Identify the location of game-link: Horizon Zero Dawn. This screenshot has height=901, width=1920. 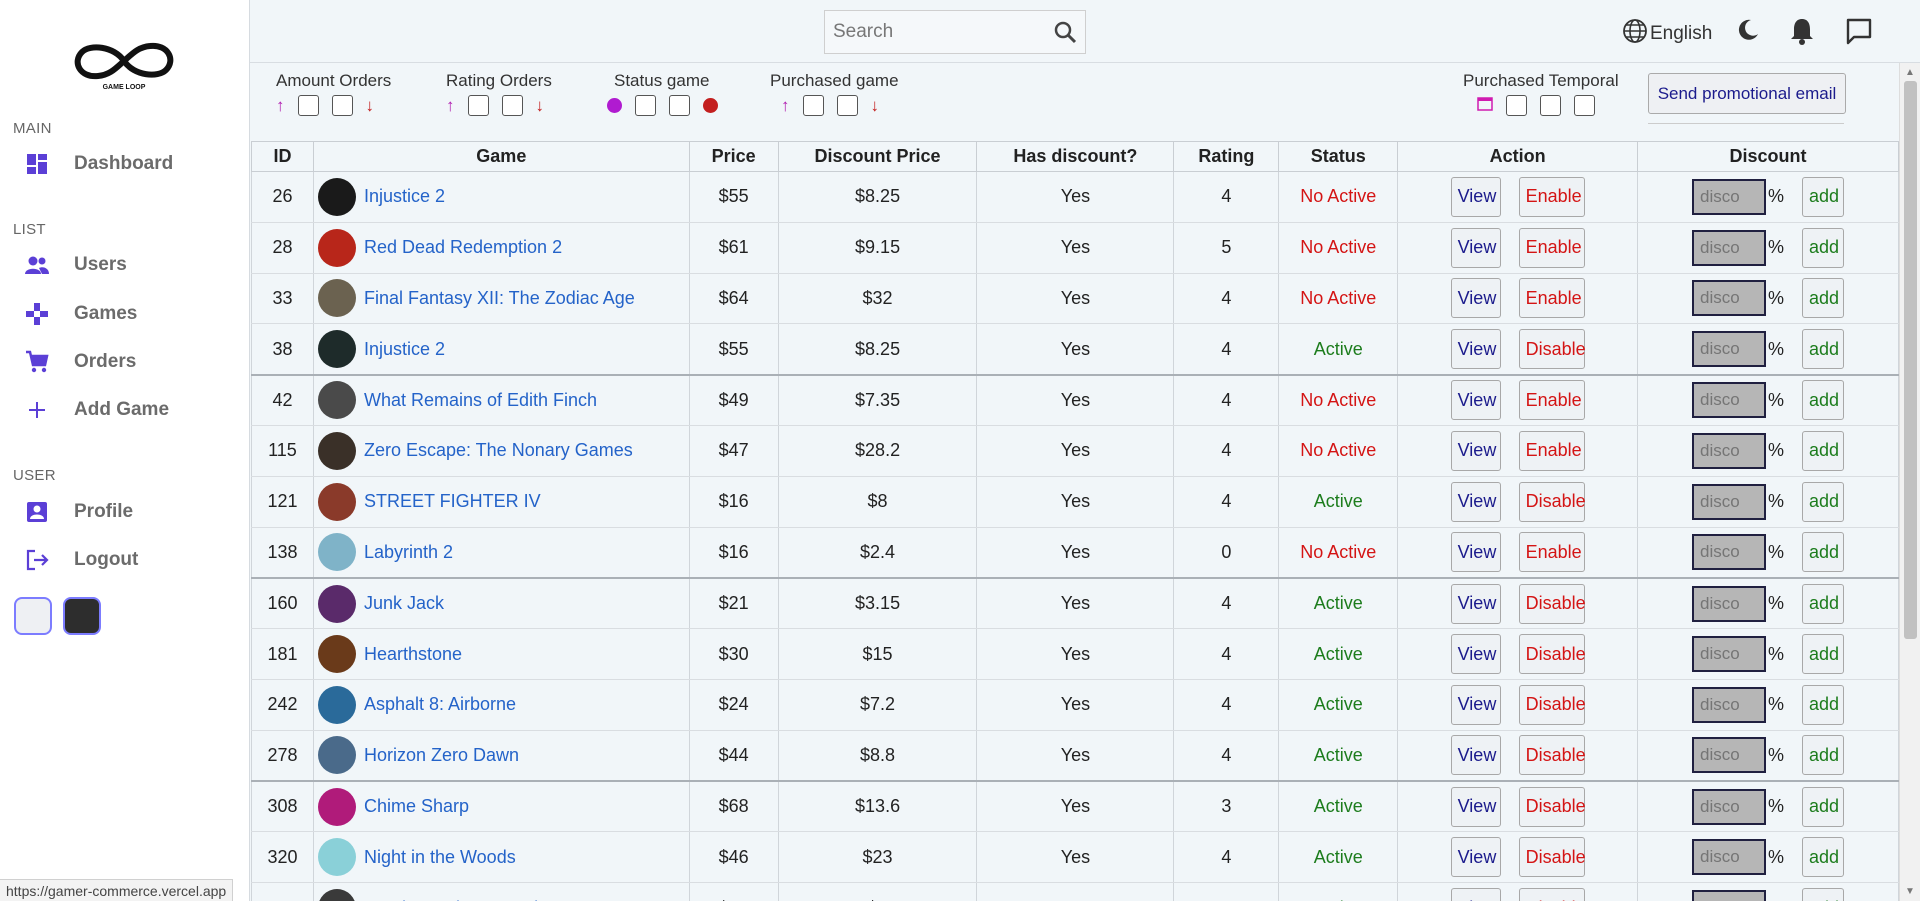
(441, 755).